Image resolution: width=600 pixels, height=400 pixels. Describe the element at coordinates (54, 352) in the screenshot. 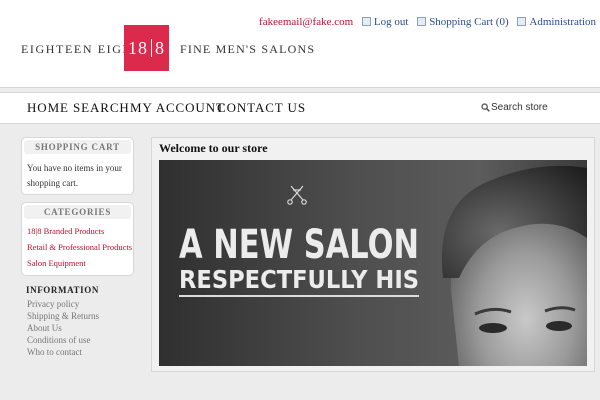

I see `info-link-who-to-contact: Who to contact` at that location.